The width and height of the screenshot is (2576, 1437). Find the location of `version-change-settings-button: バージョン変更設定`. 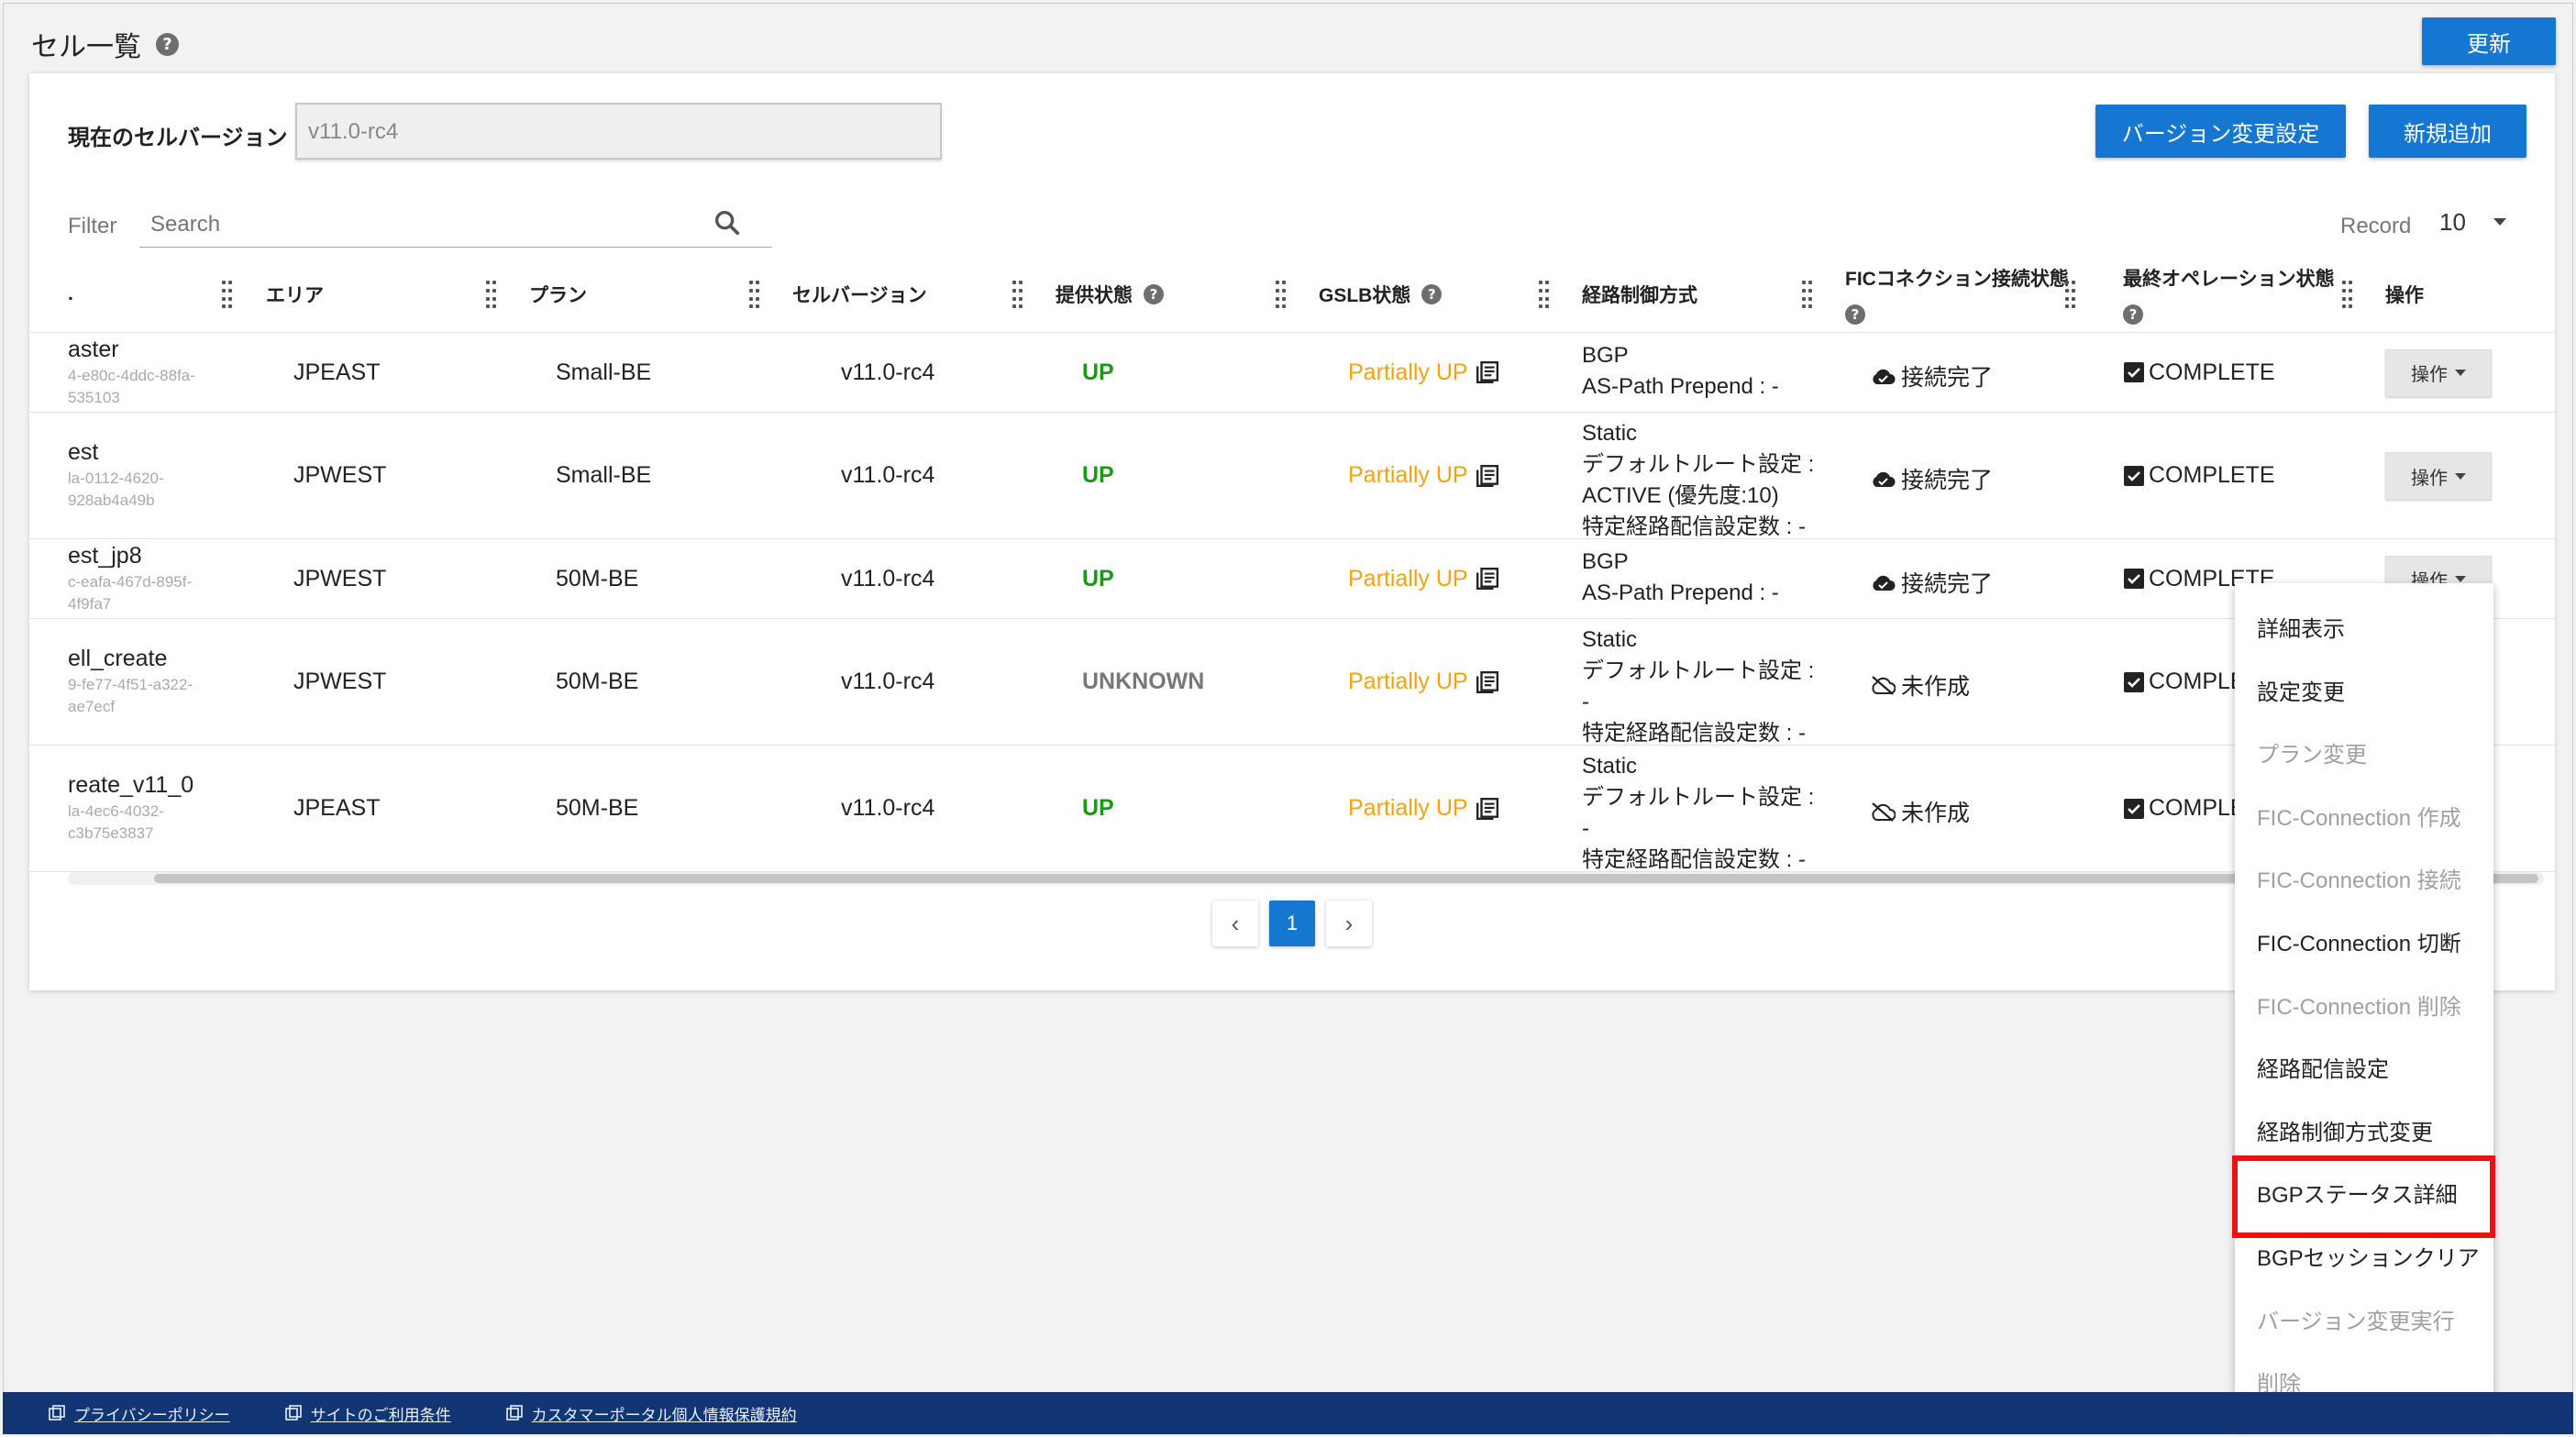

version-change-settings-button: バージョン変更設定 is located at coordinates (2220, 131).